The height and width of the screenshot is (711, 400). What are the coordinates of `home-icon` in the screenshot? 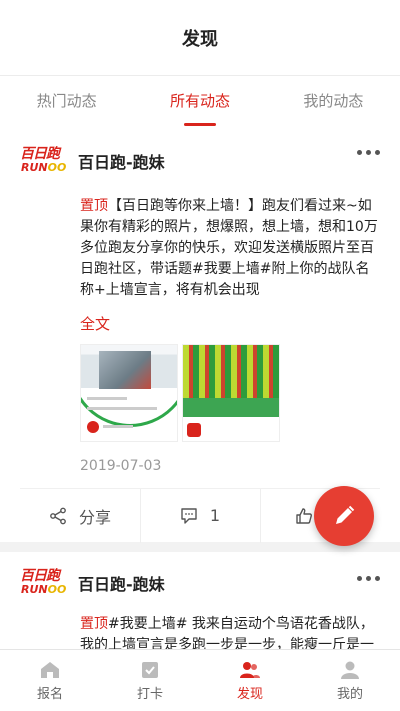 It's located at (50, 669).